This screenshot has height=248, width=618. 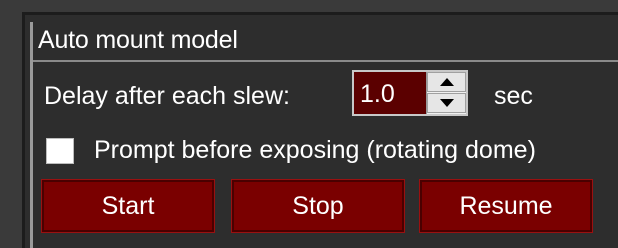 I want to click on delay-value: 1.0, so click(x=377, y=94).